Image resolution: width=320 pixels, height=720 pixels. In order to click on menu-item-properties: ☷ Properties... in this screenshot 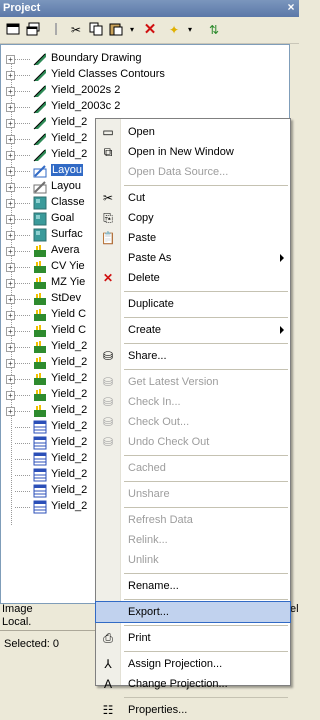, I will do `click(193, 710)`.